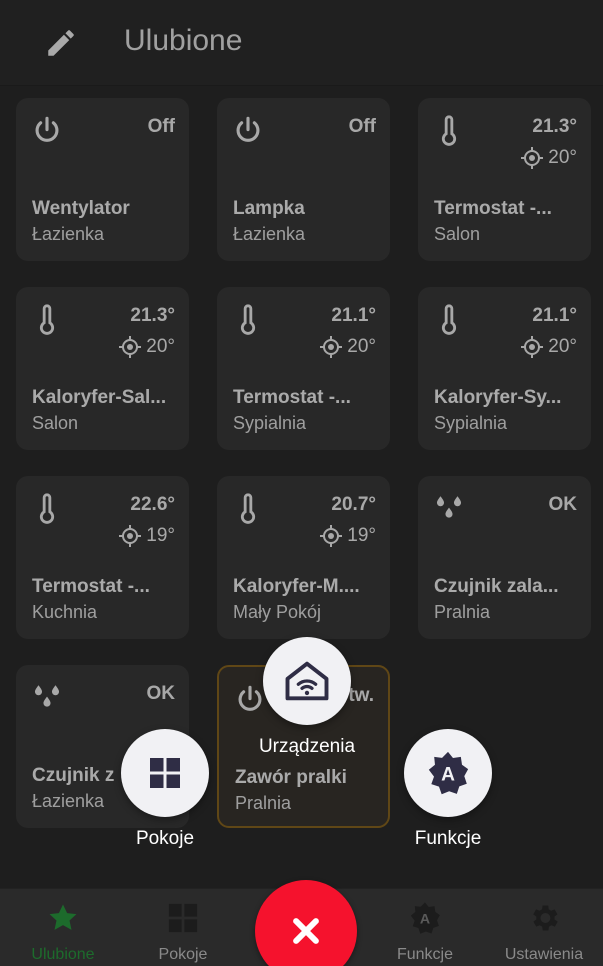  Describe the element at coordinates (544, 954) in the screenshot. I see `nav-settings-label: Ustawienia` at that location.